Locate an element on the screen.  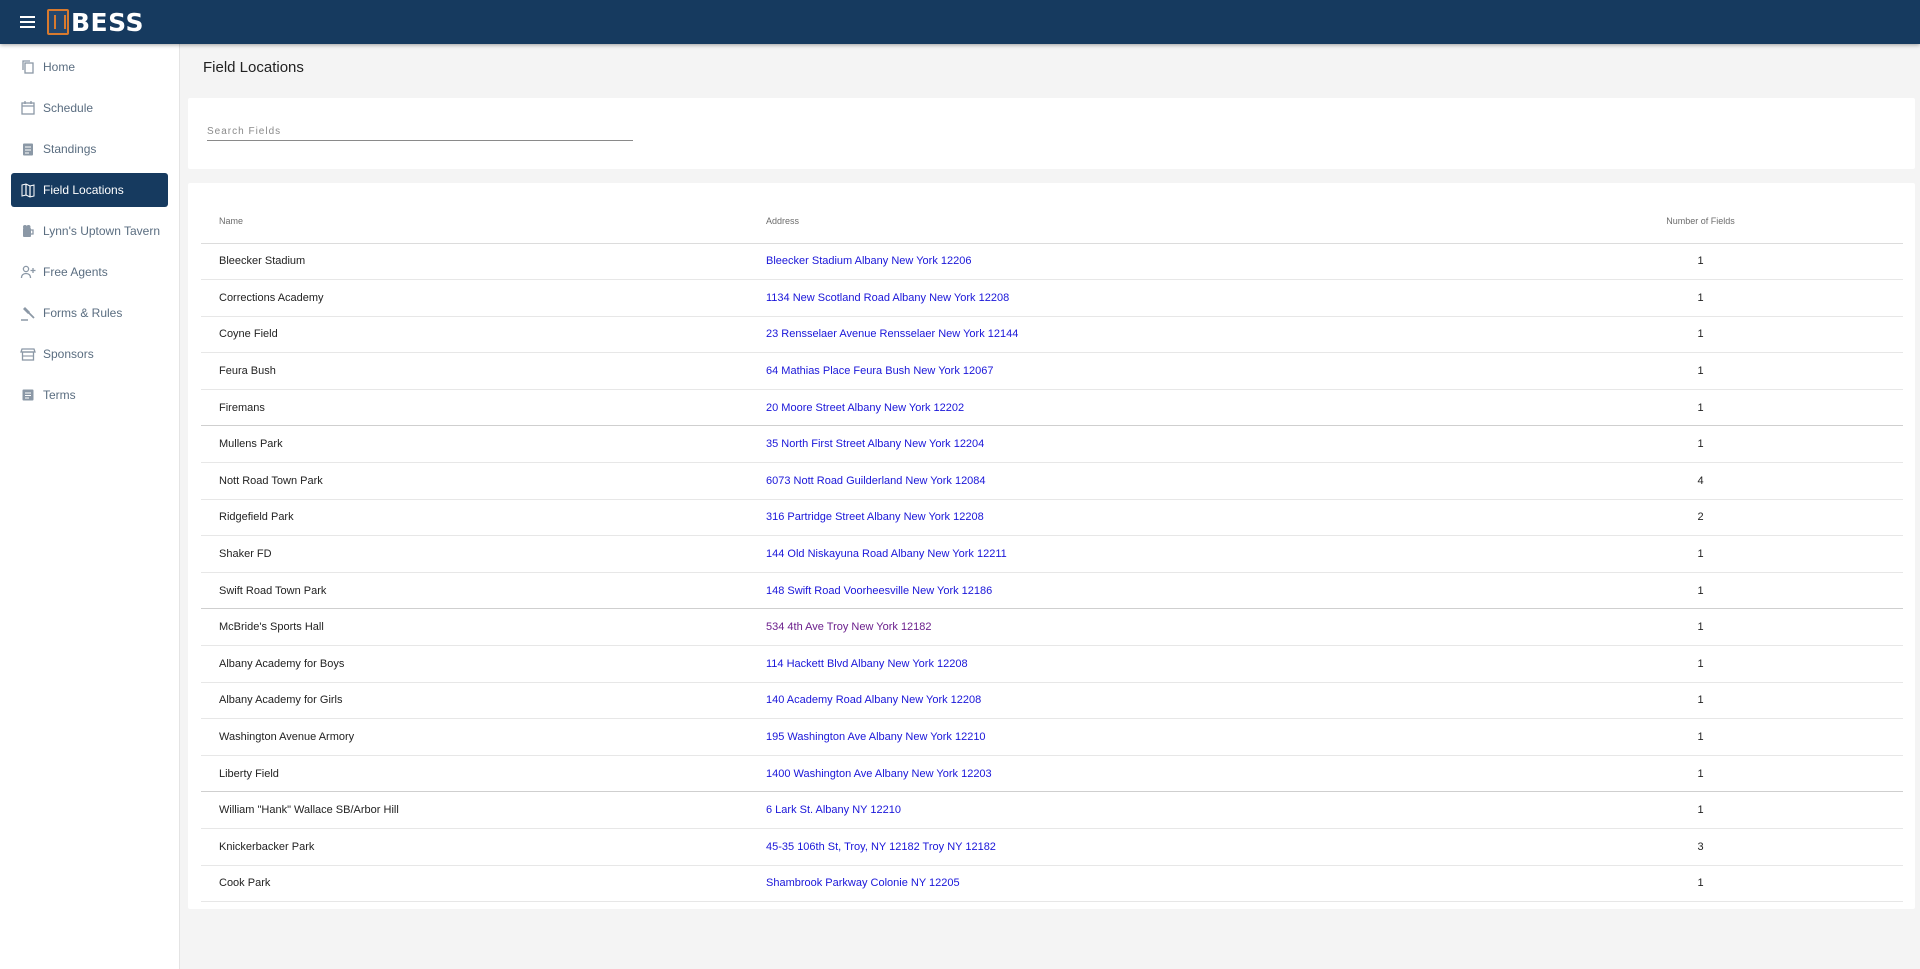
sidebar-item-home: Home is located at coordinates (89, 67).